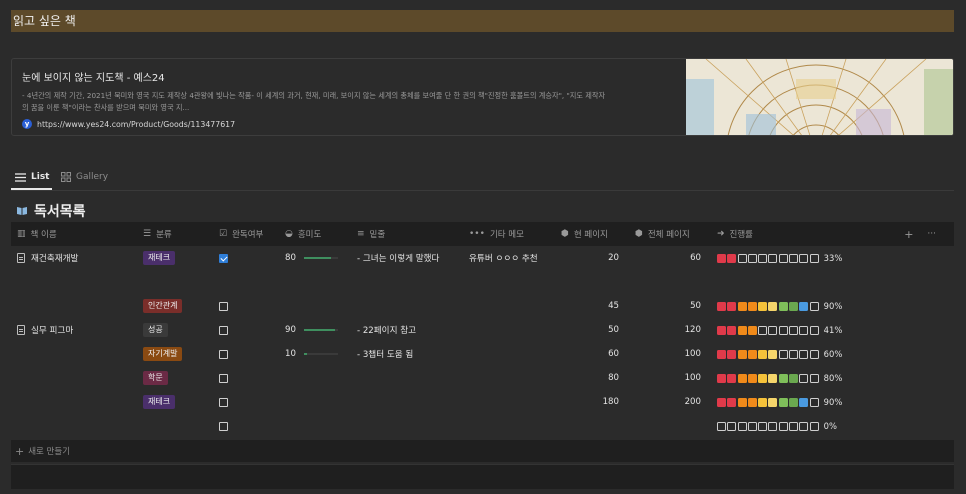  I want to click on database-title: 독서목록, so click(51, 211).